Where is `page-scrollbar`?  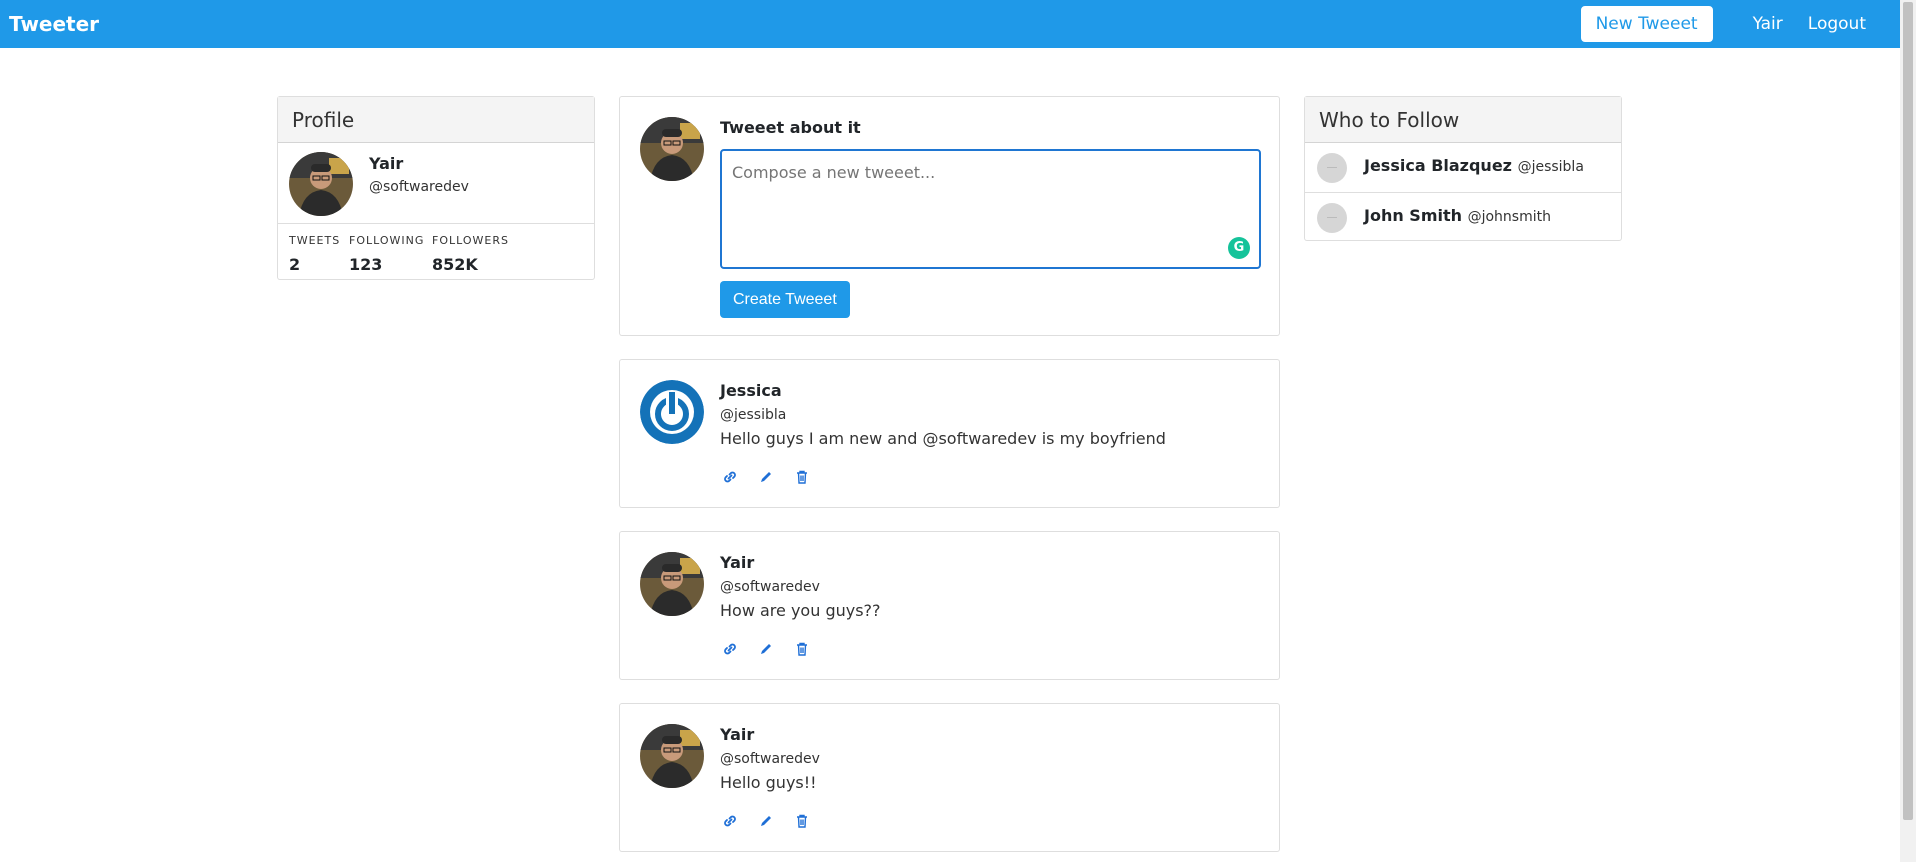 page-scrollbar is located at coordinates (1908, 431).